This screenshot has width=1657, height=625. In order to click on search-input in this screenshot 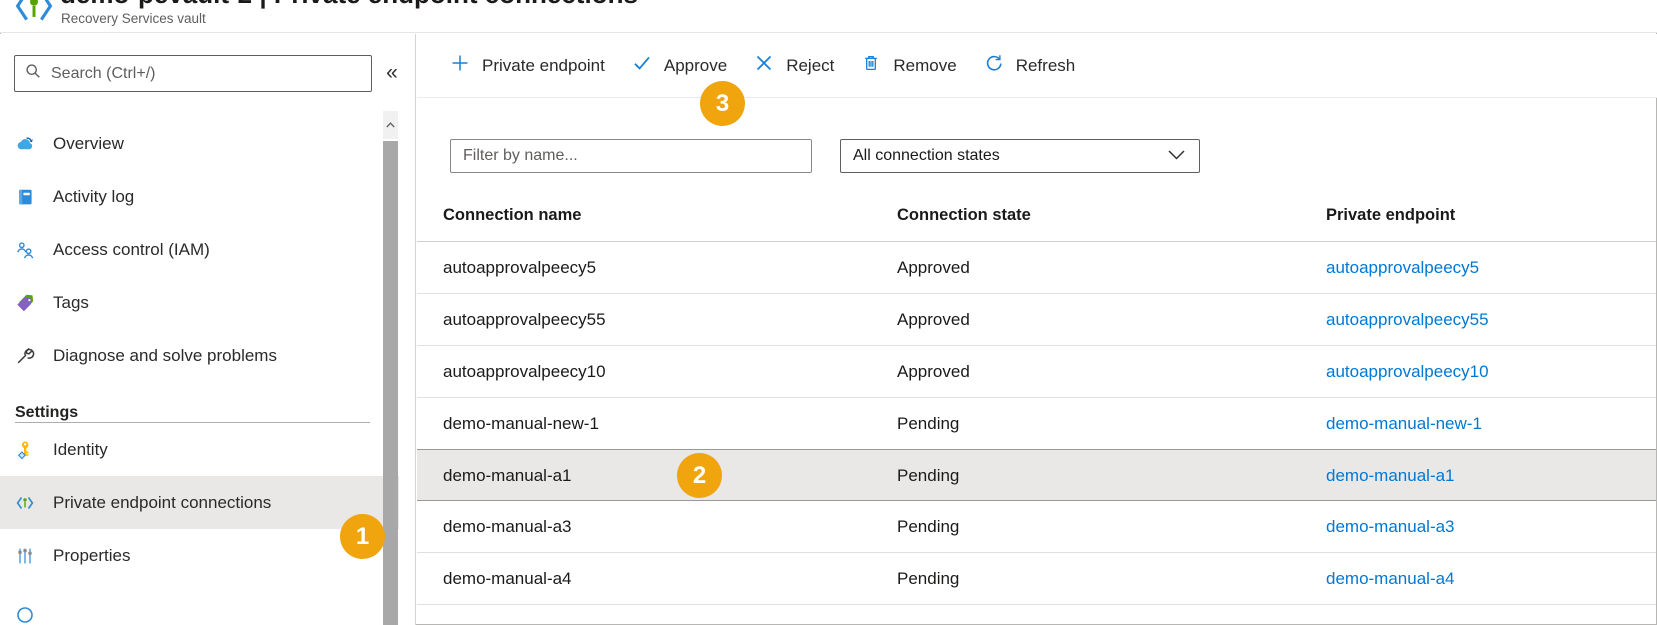, I will do `click(196, 73)`.